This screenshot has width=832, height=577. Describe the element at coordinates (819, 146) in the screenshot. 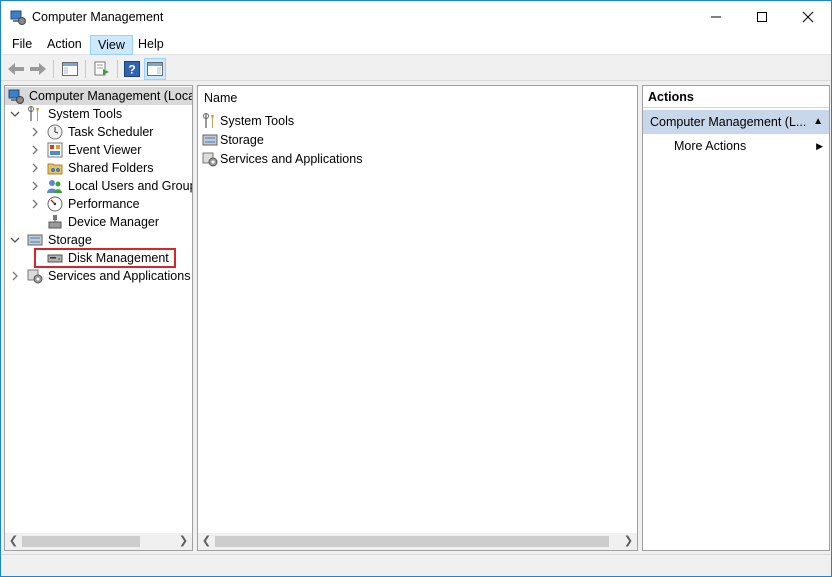

I see `submenu-arrow-icon: ▶` at that location.